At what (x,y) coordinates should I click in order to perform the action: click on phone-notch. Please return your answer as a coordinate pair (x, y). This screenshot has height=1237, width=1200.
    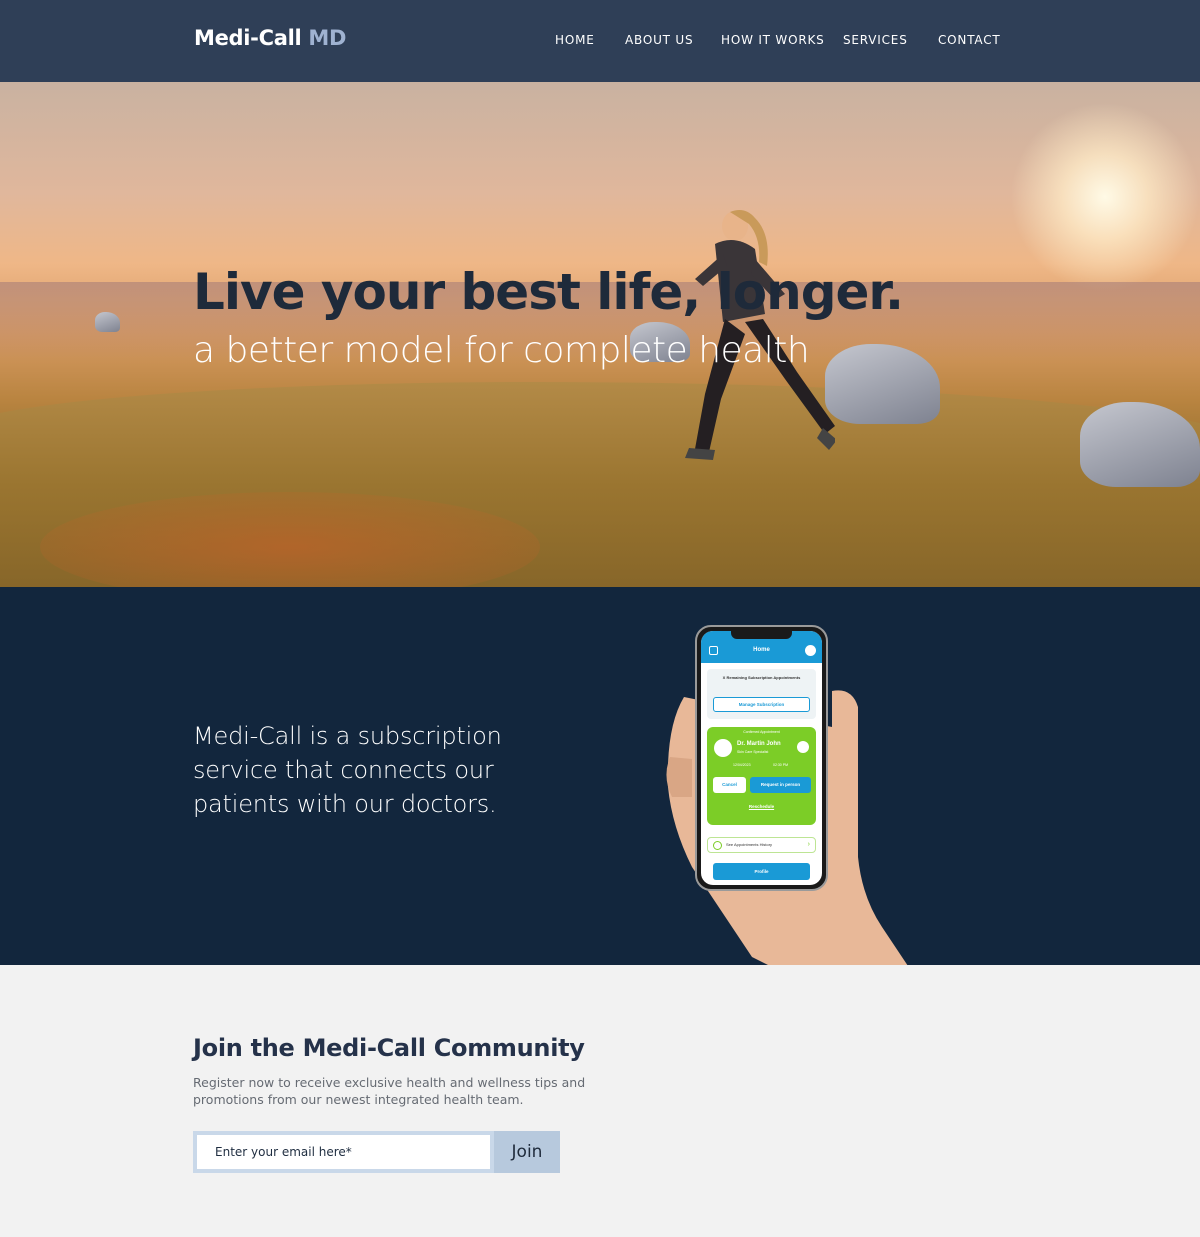
    Looking at the image, I should click on (761, 635).